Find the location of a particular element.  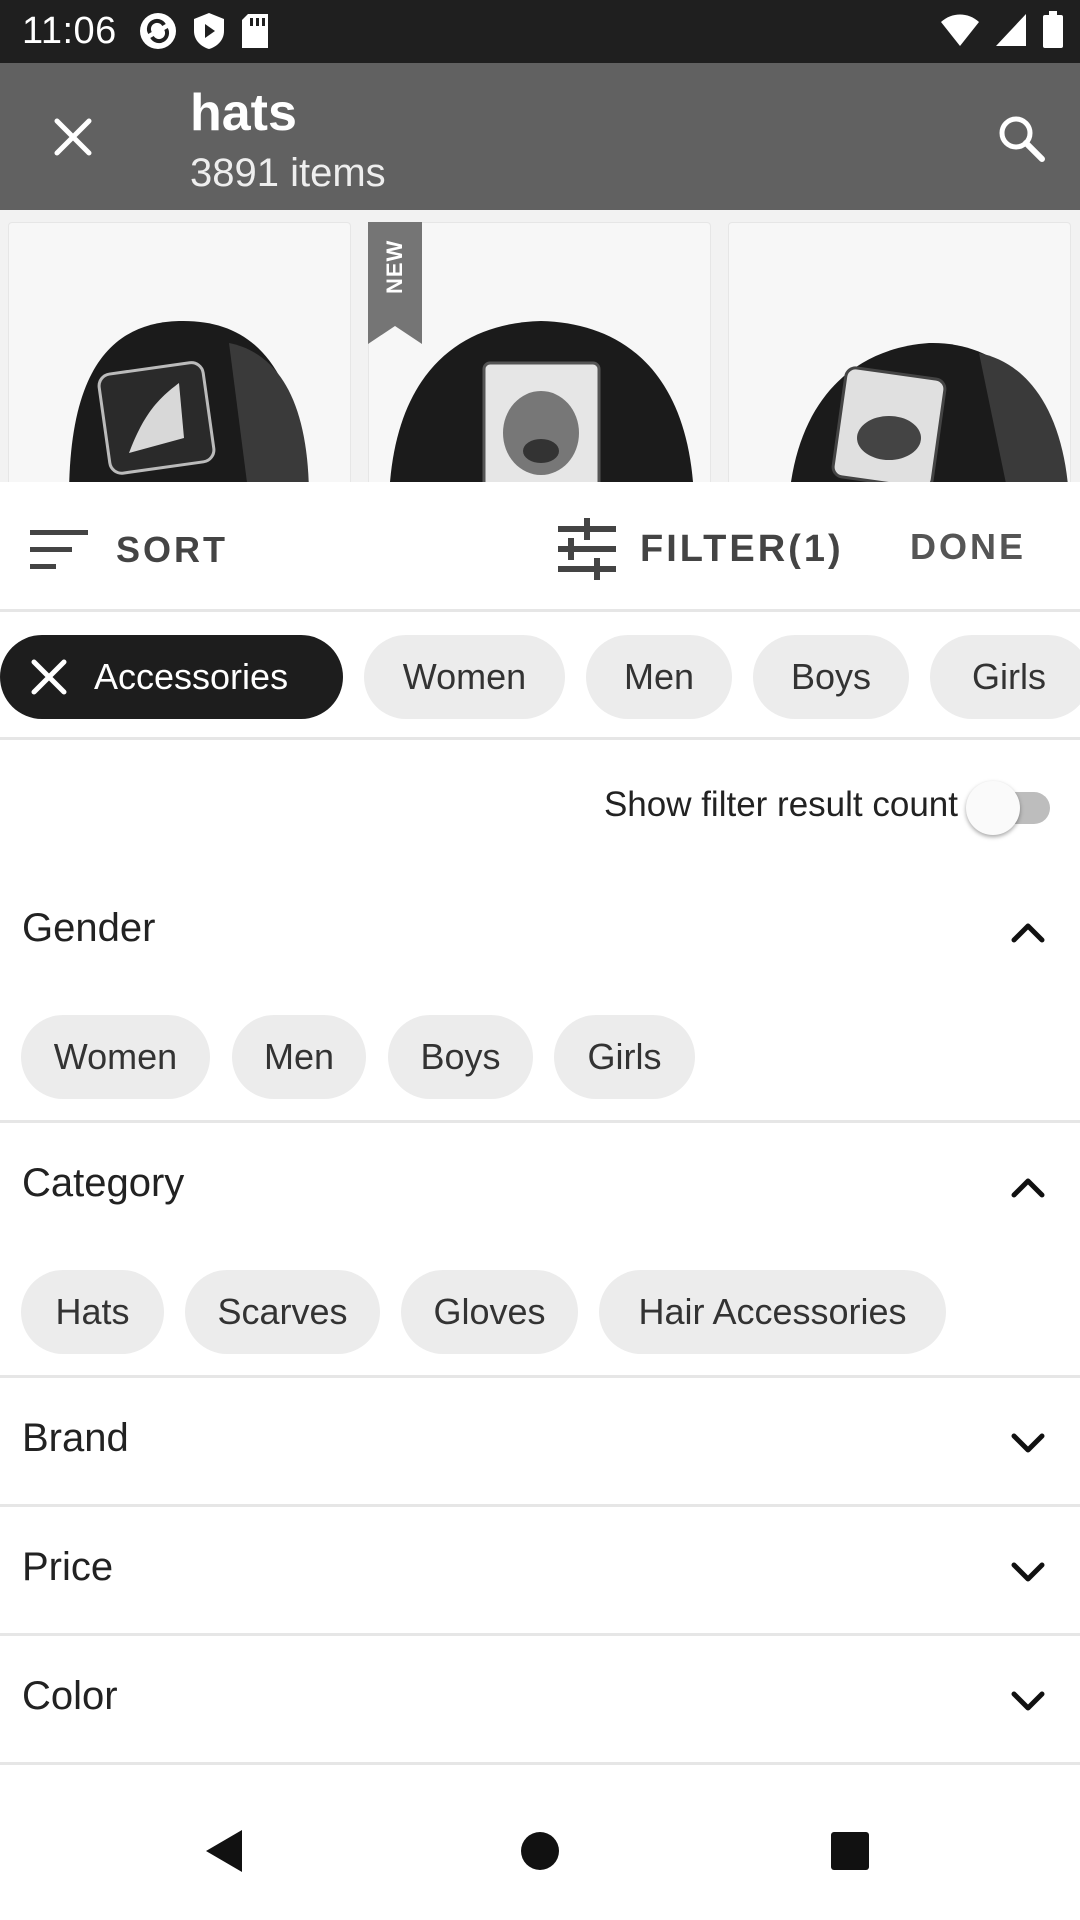

home-button is located at coordinates (540, 1851).